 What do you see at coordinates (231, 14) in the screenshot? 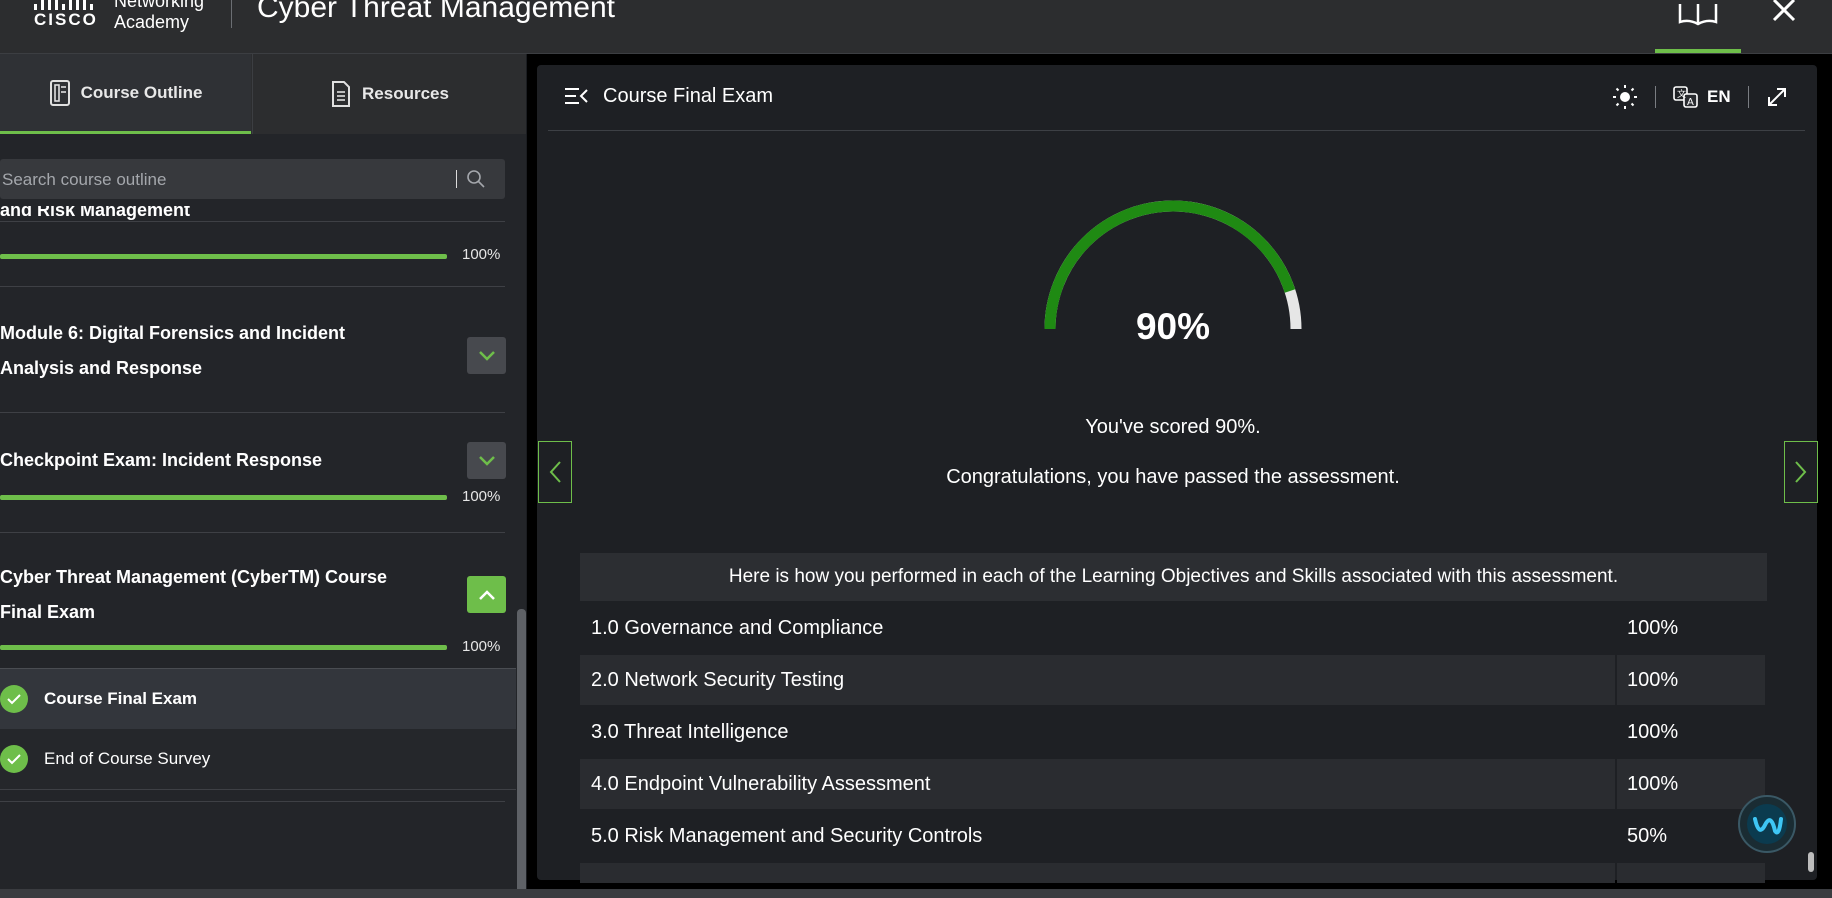
I see `header-divider` at bounding box center [231, 14].